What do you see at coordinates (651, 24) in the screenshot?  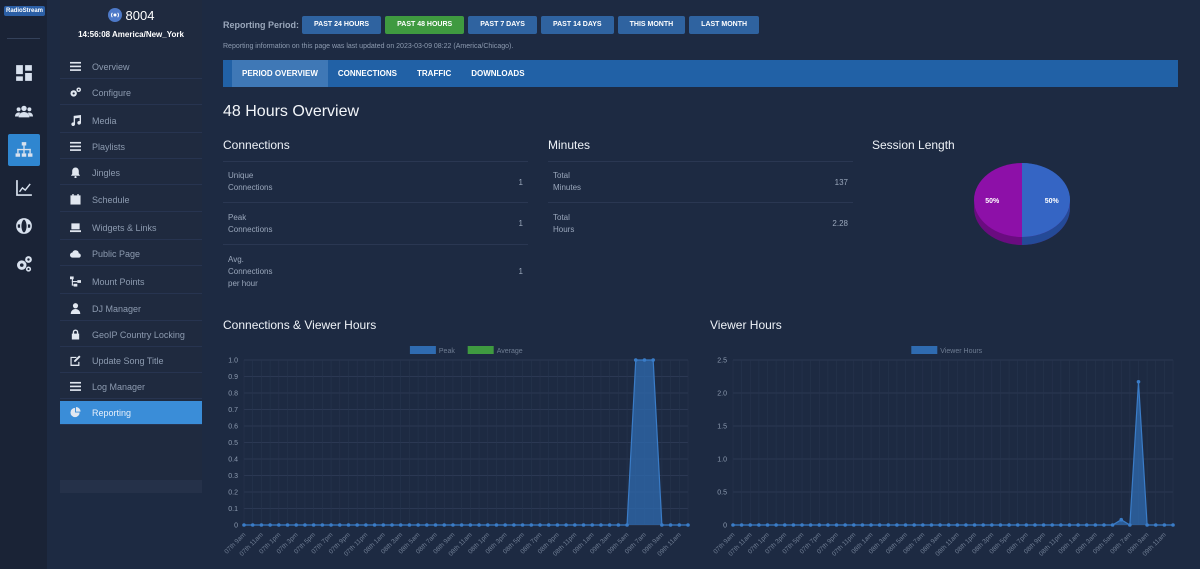 I see `period-button-this-month: THIS MONTH` at bounding box center [651, 24].